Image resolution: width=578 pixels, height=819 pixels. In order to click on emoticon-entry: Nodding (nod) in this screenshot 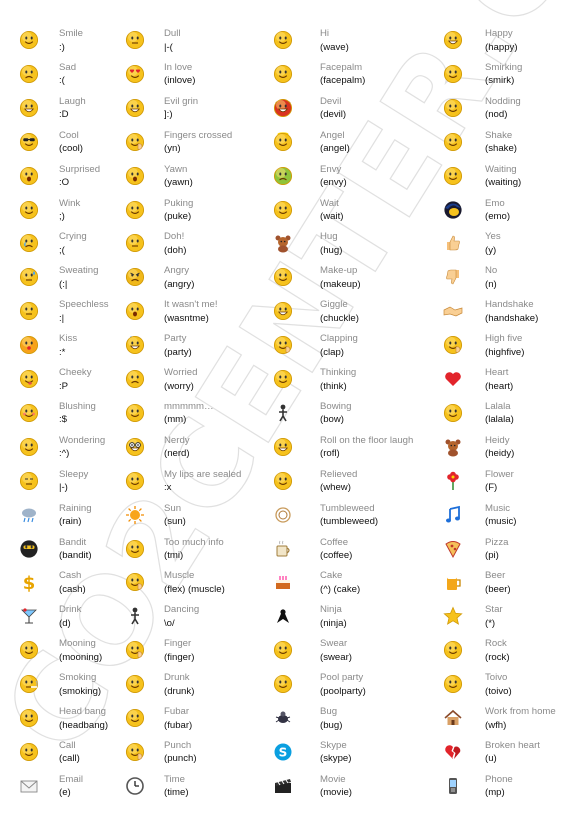, I will do `click(508, 112)`.